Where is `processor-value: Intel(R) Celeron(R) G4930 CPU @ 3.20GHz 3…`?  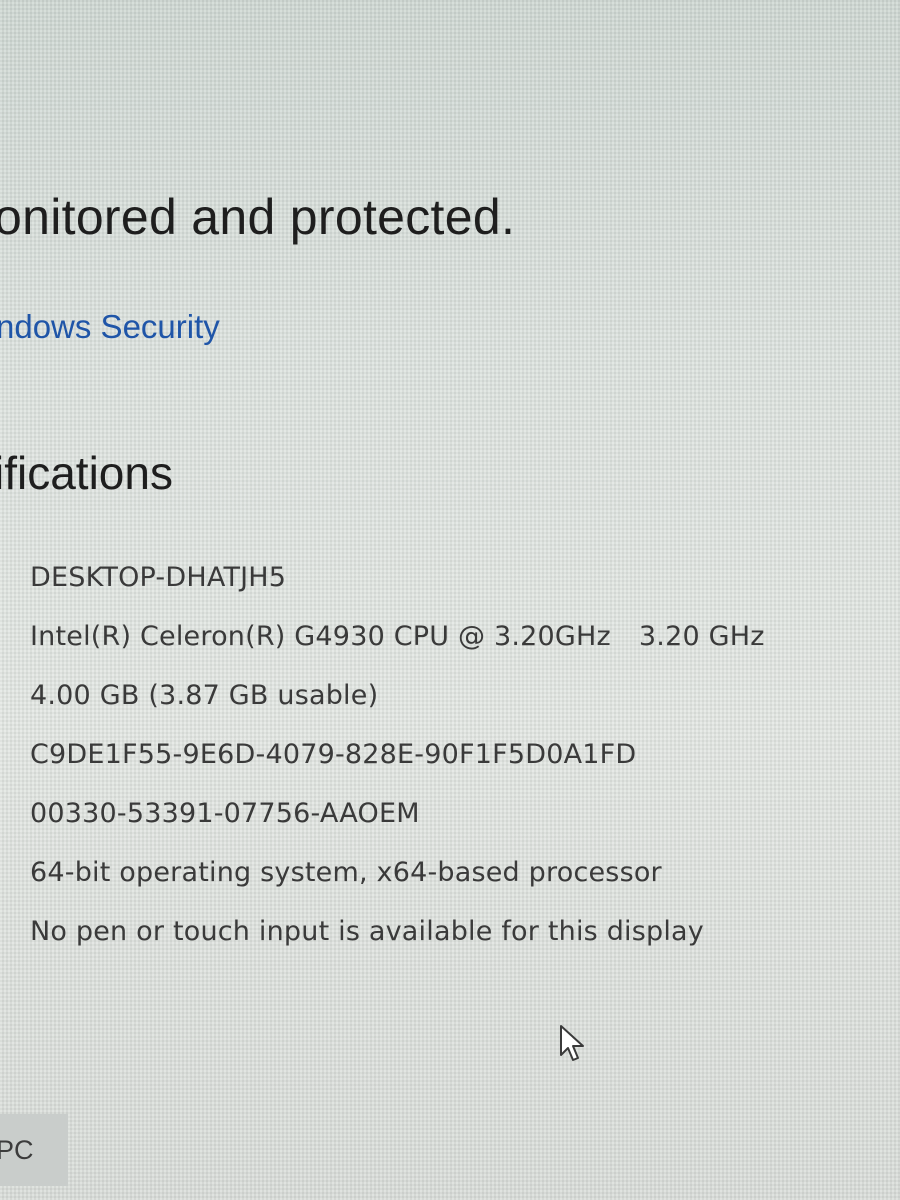 processor-value: Intel(R) Celeron(R) G4930 CPU @ 3.20GHz 3… is located at coordinates (397, 640).